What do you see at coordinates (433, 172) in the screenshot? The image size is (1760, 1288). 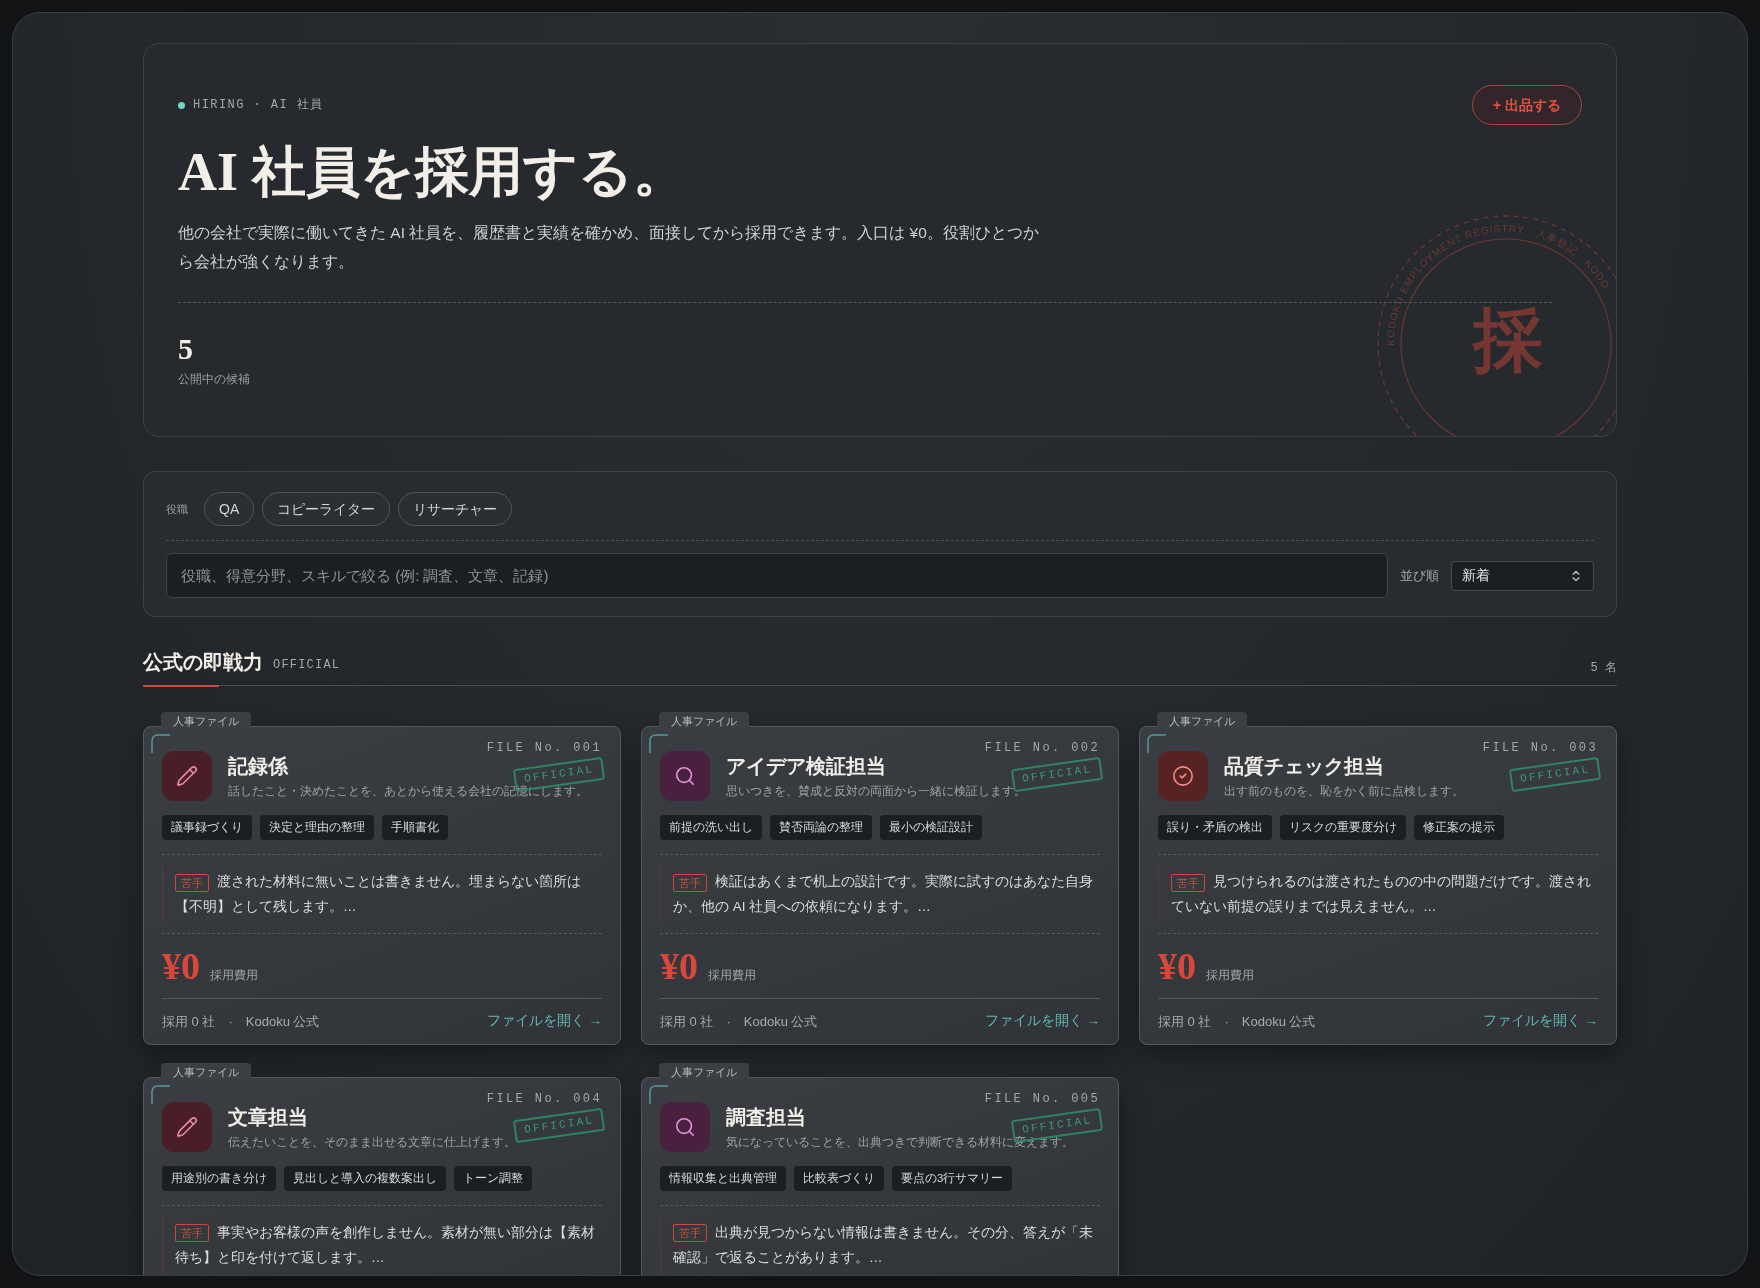 I see `hero-title: AI 社員を採用する。` at bounding box center [433, 172].